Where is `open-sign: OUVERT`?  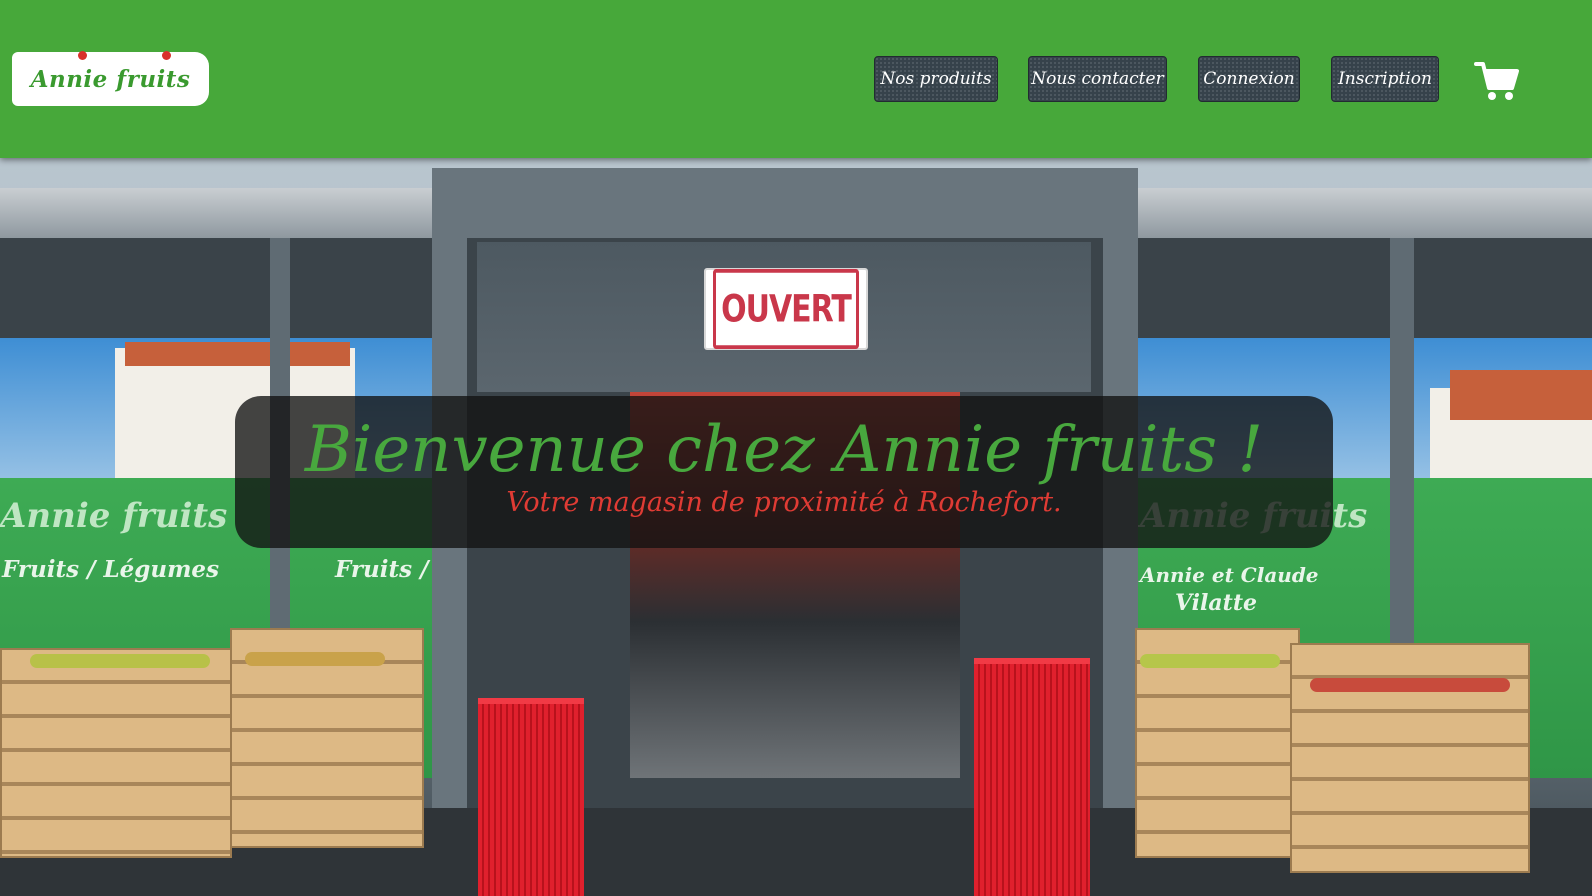 open-sign: OUVERT is located at coordinates (786, 309).